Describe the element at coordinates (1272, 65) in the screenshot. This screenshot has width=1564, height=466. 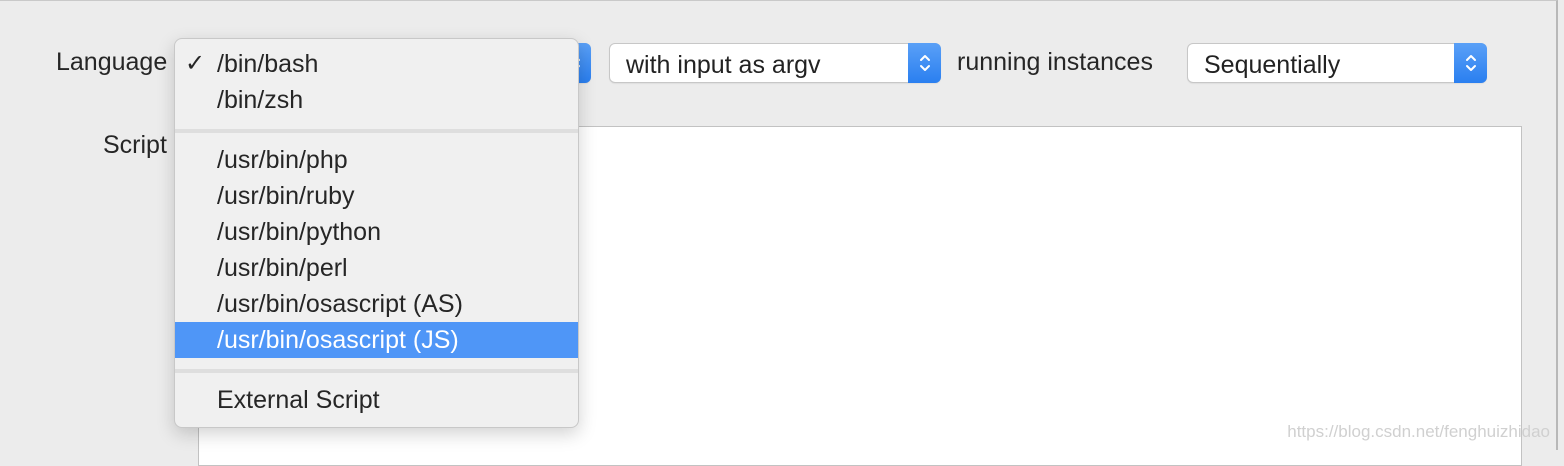
I see `running-instances-value: Sequentially` at that location.